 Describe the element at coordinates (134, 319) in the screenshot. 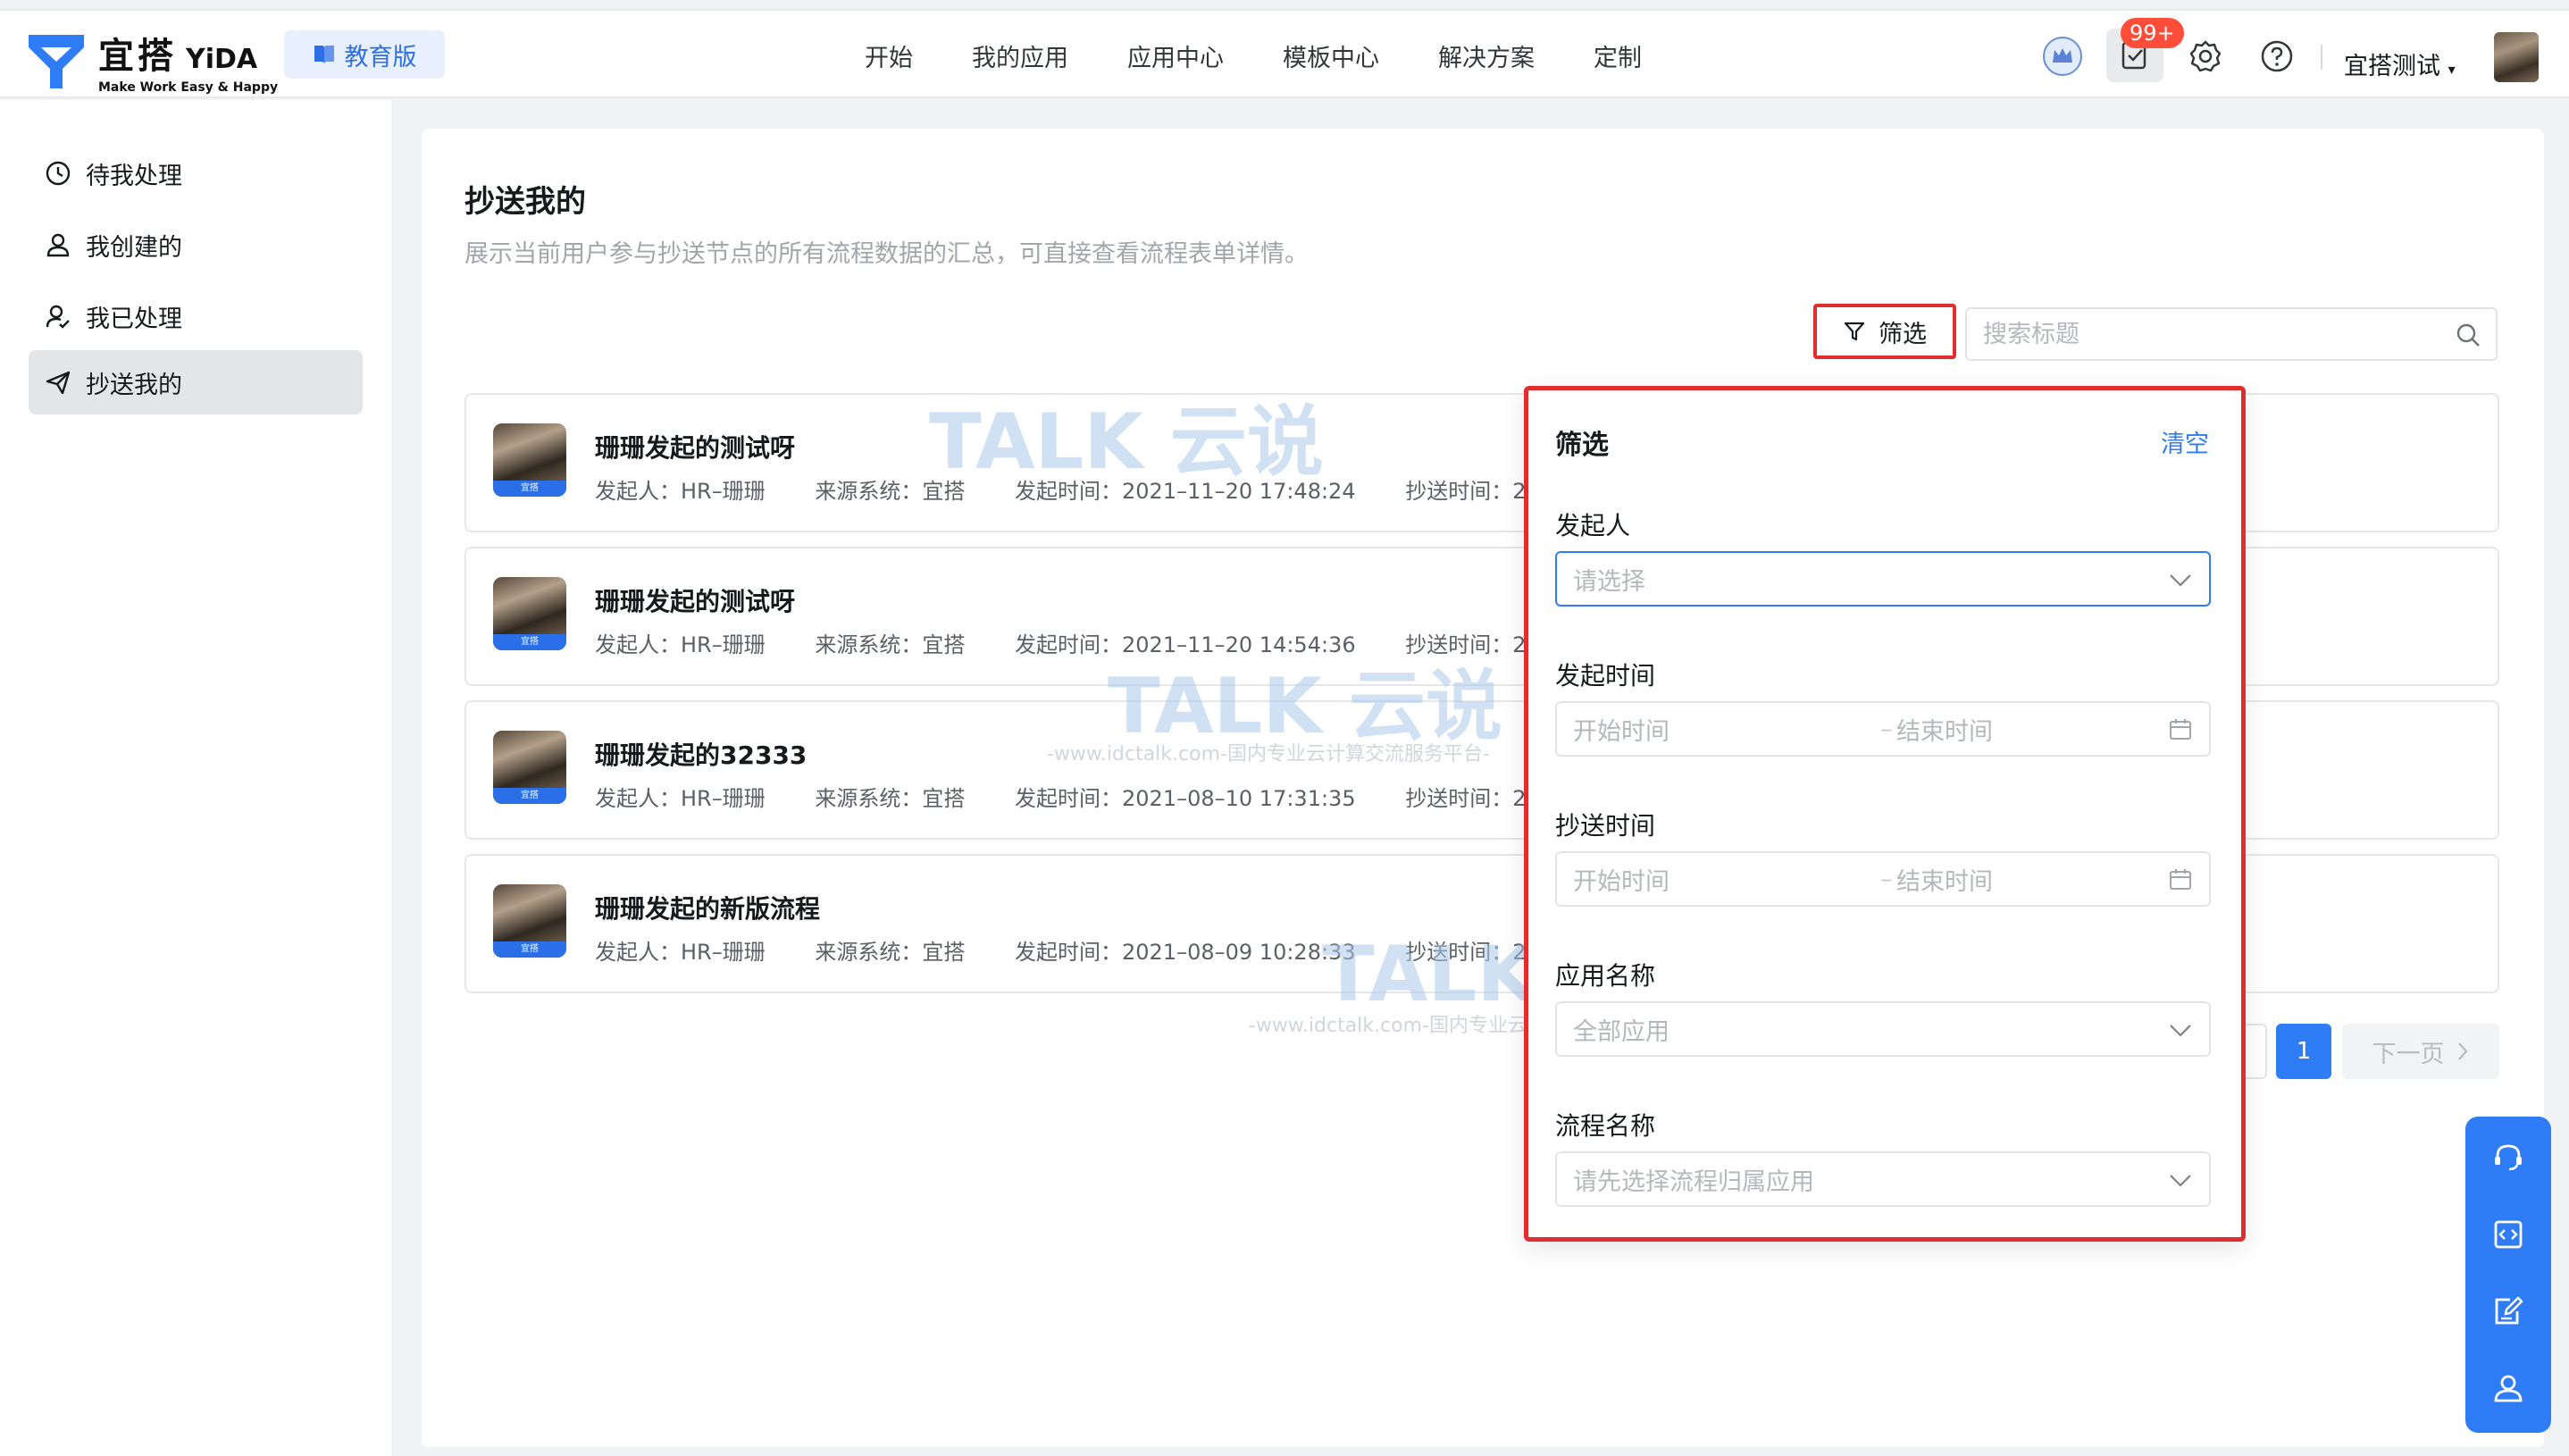

I see `sidebar-item-label: 我已处理` at that location.